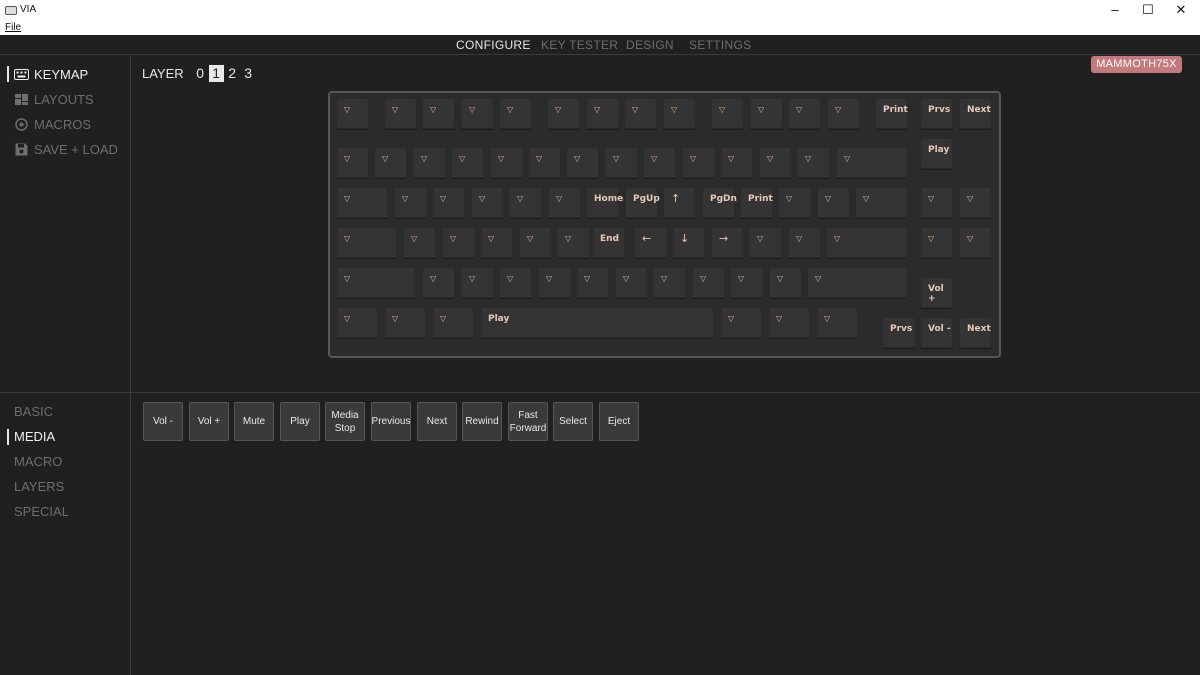 This screenshot has width=1200, height=675. Describe the element at coordinates (482, 421) in the screenshot. I see `keycode-rewind: Rewind` at that location.